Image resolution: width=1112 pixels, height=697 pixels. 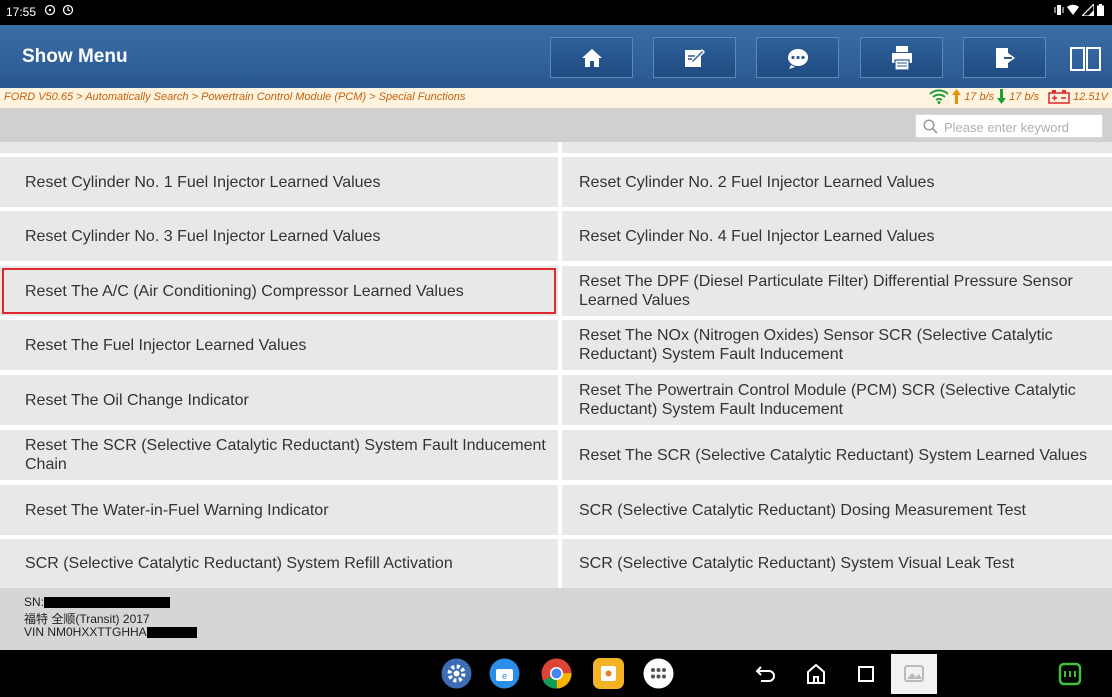 I want to click on split-view-icon, so click(x=1085, y=59).